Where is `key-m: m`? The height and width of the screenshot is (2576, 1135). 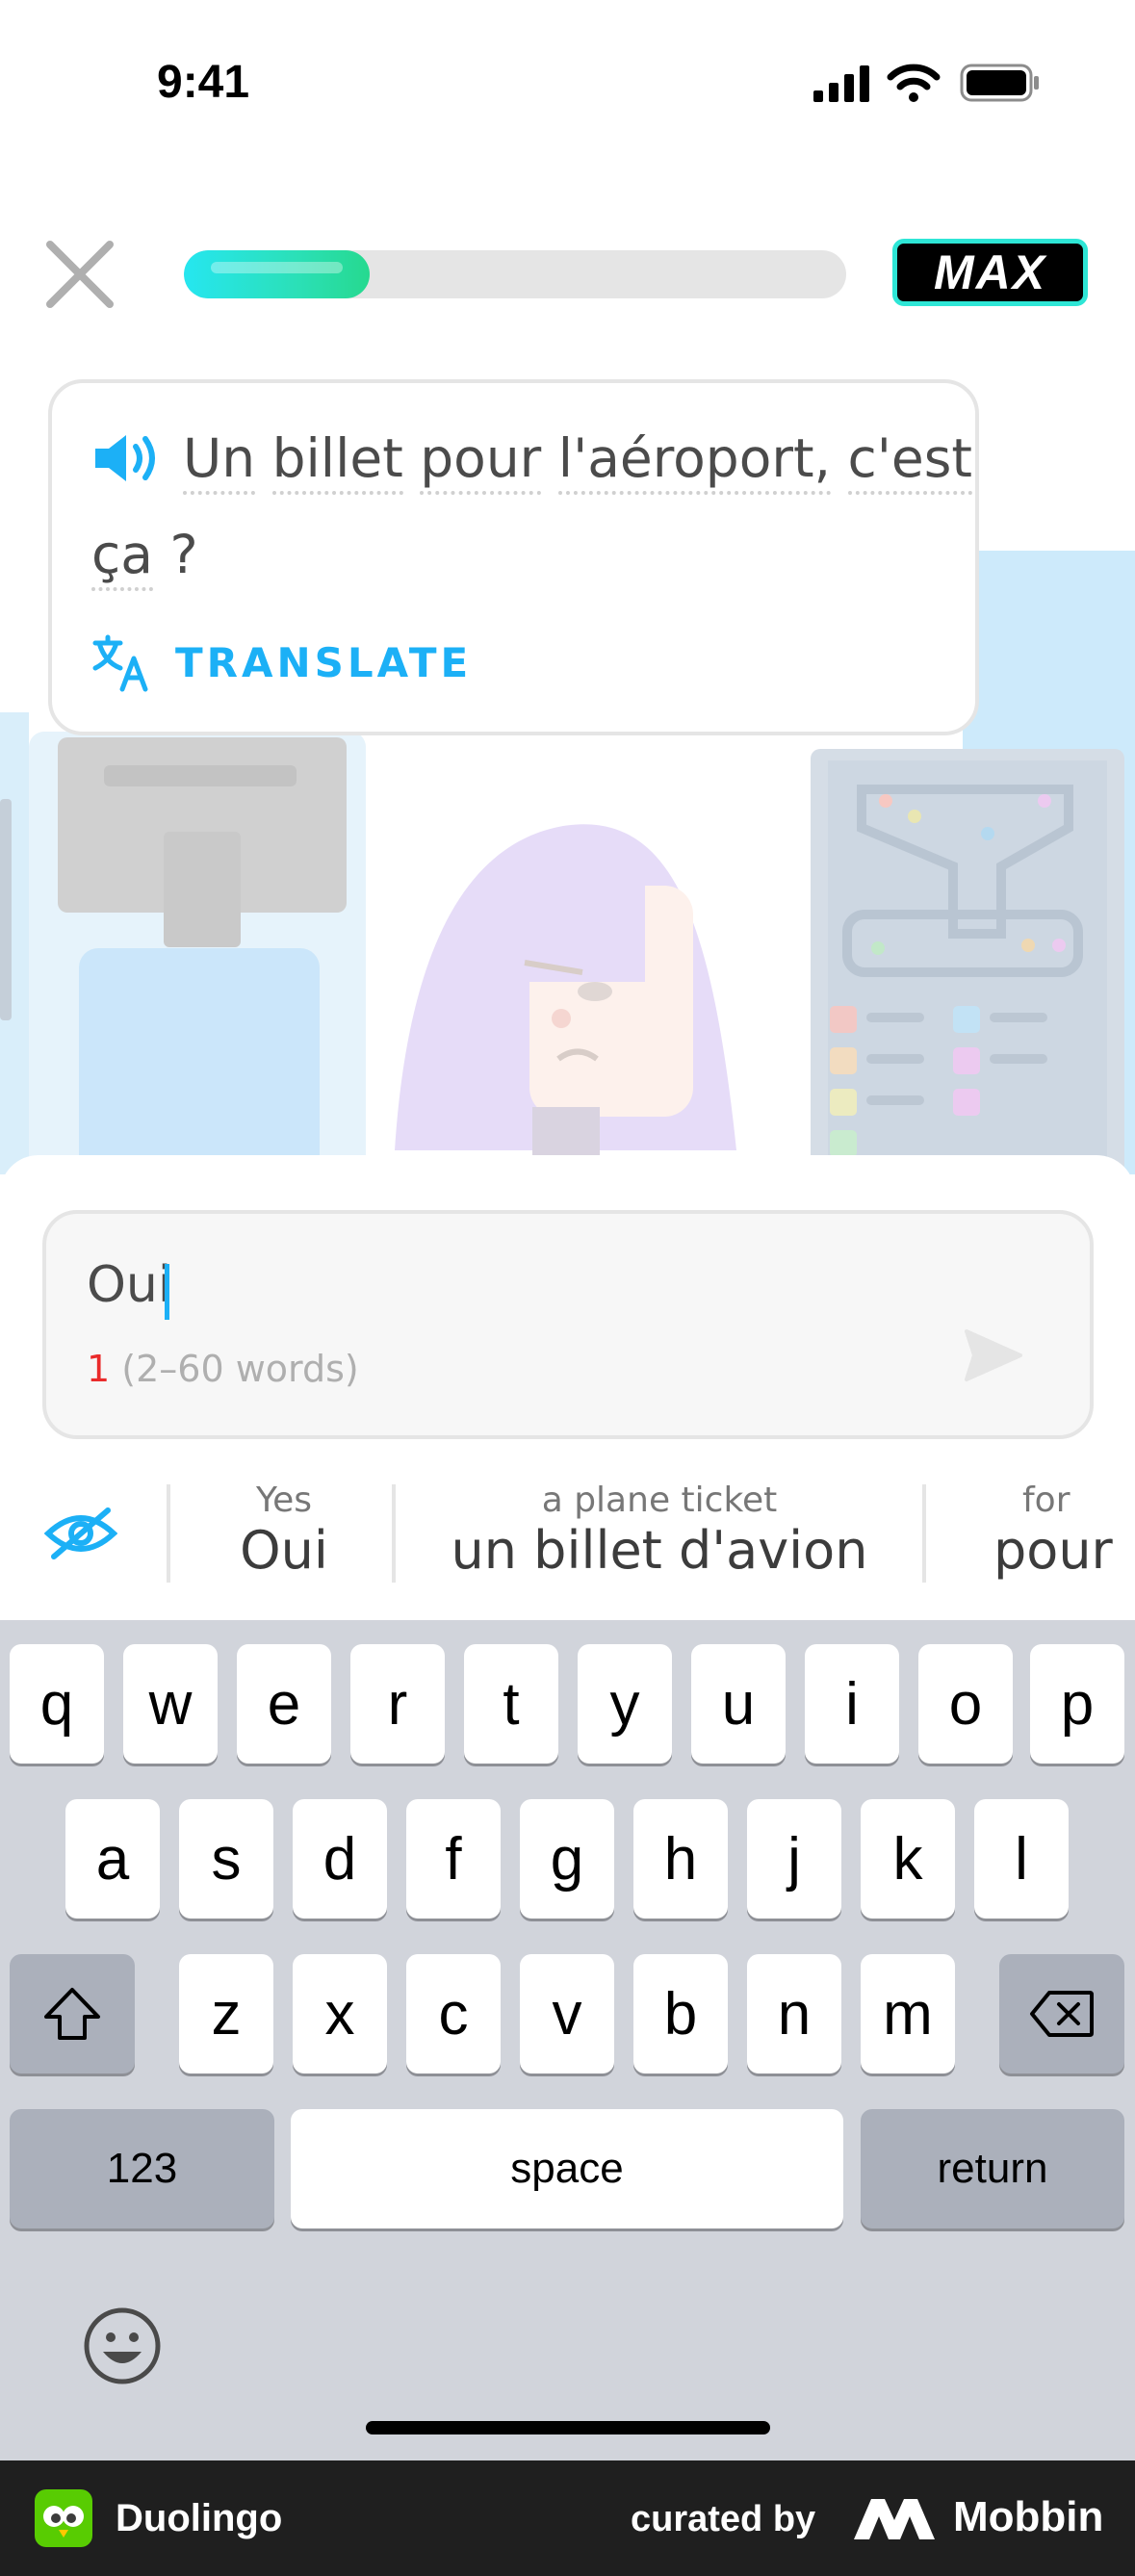
key-m: m is located at coordinates (908, 2014).